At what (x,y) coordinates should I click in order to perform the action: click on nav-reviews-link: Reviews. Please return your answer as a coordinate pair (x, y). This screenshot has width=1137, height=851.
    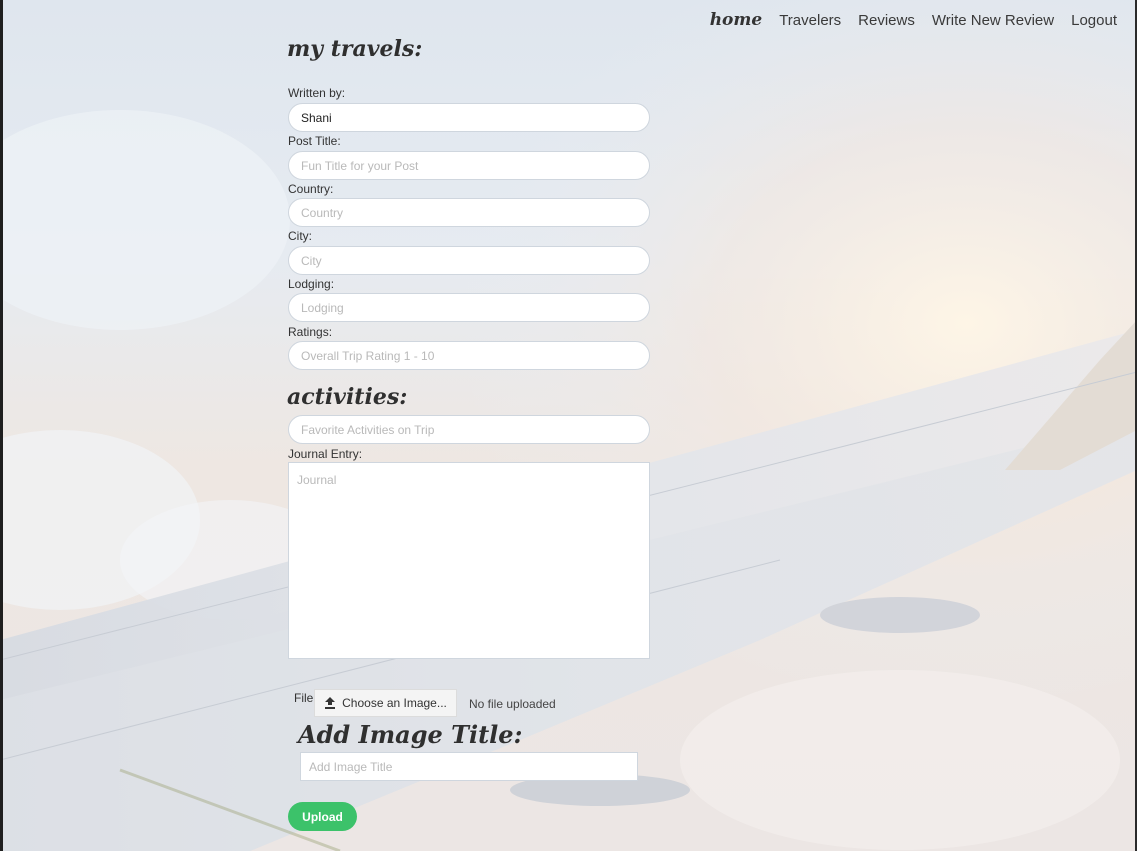
    Looking at the image, I should click on (886, 20).